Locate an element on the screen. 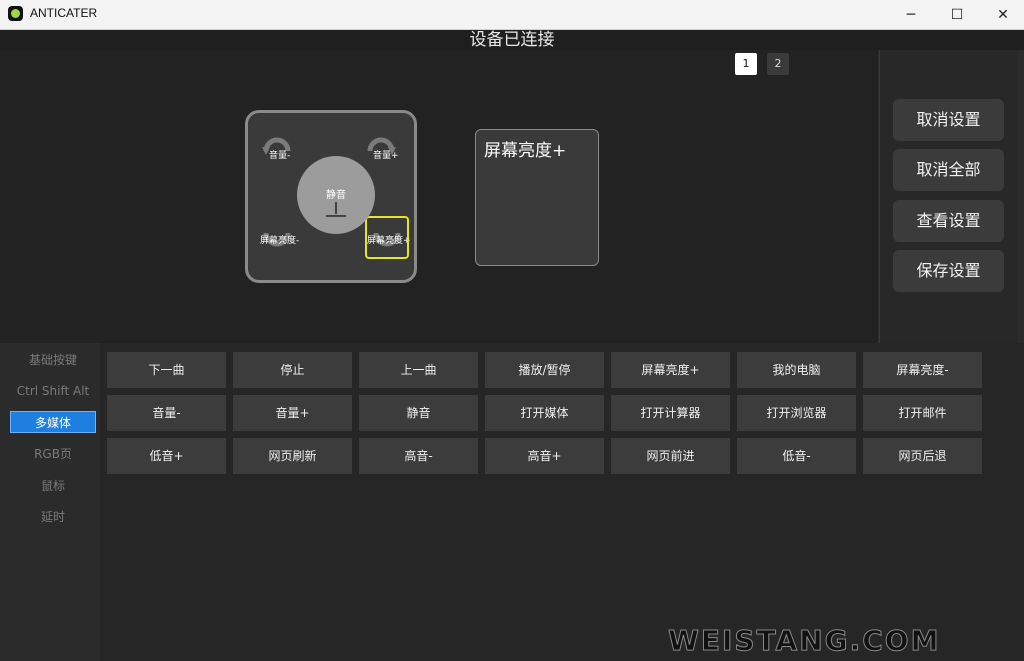 This screenshot has height=661, width=1024. function-key: 高音- is located at coordinates (418, 456).